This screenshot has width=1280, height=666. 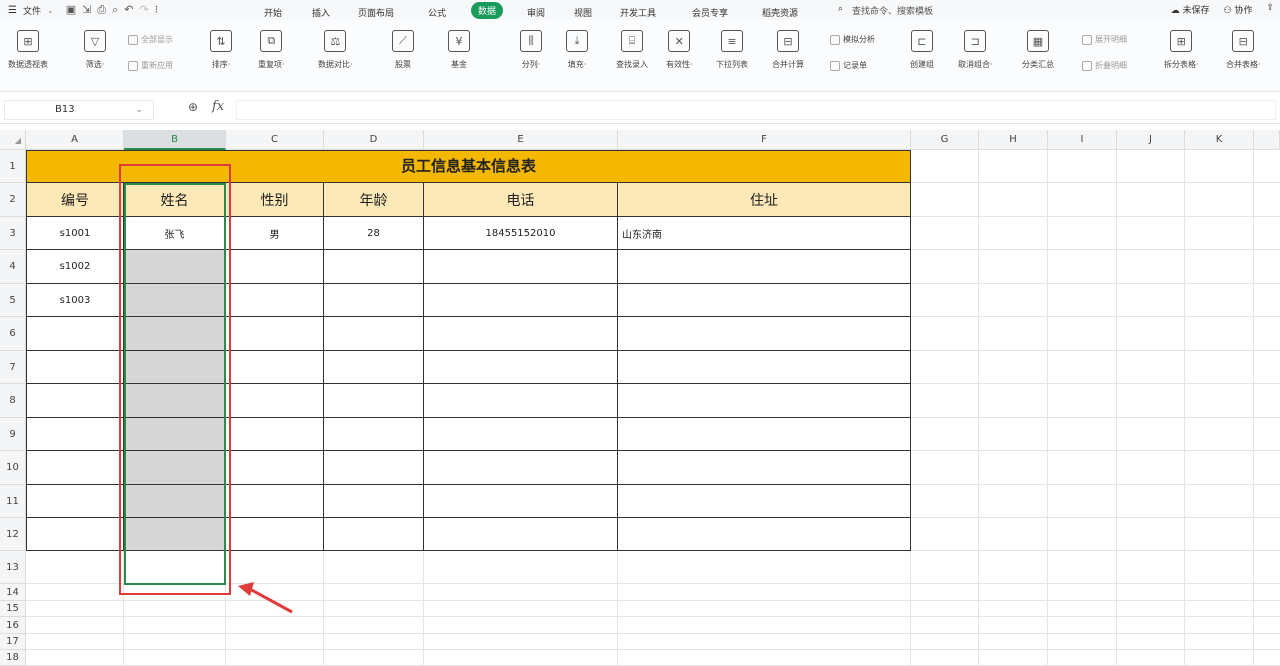 What do you see at coordinates (13, 567) in the screenshot?
I see `row-header-13: 13` at bounding box center [13, 567].